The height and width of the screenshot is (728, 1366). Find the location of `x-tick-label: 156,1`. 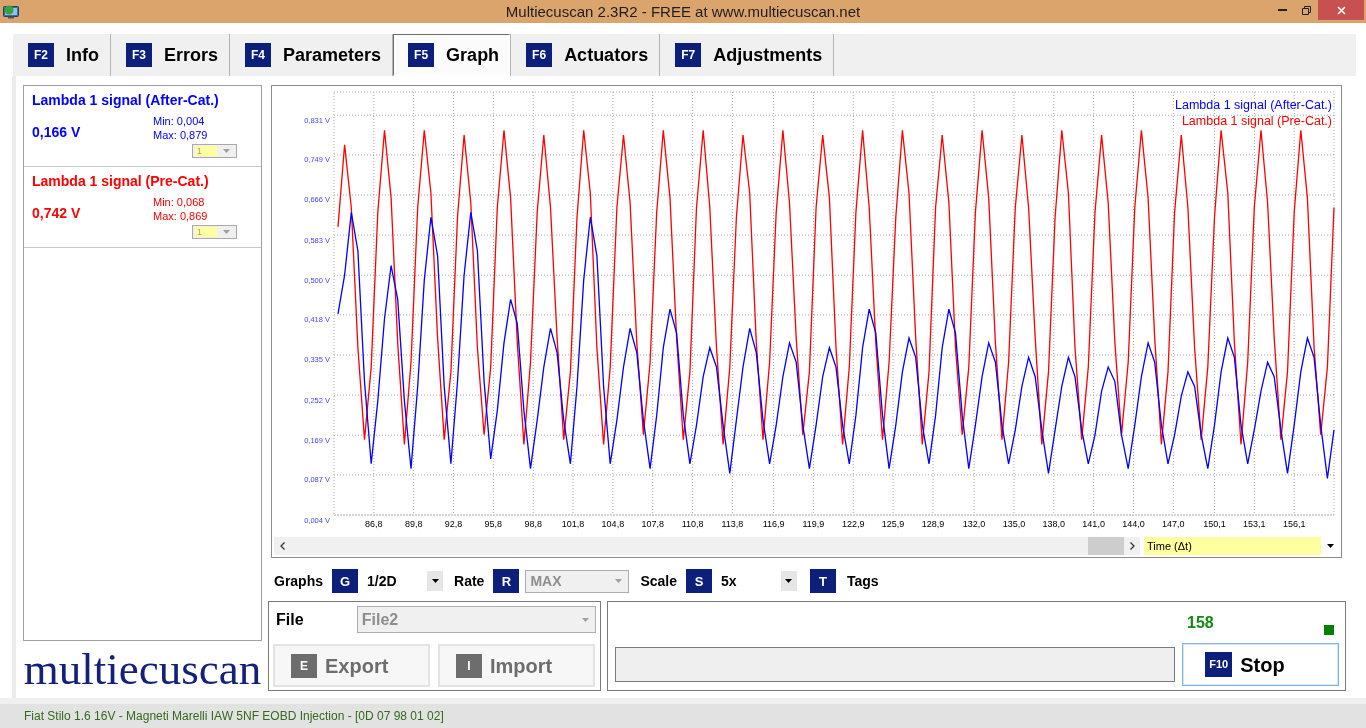

x-tick-label: 156,1 is located at coordinates (1294, 524).